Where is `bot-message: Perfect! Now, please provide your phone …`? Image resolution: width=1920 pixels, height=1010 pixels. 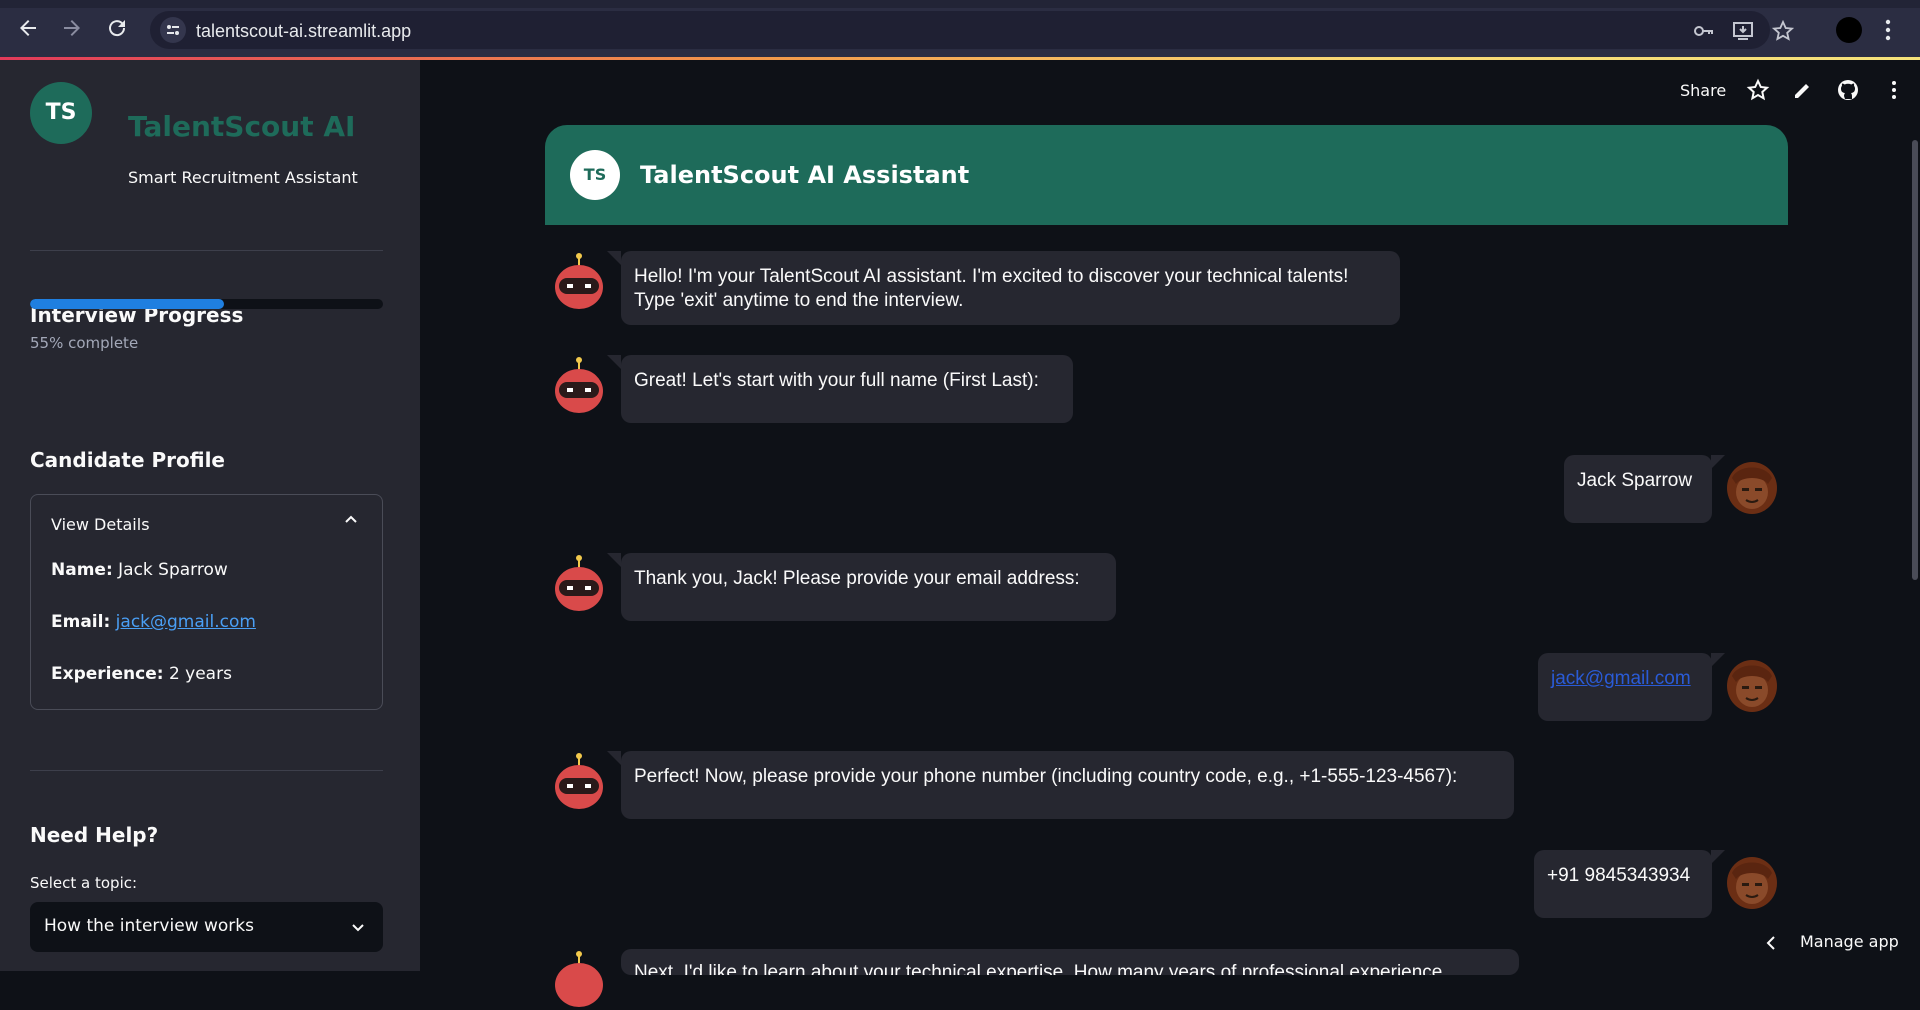 bot-message: Perfect! Now, please provide your phone … is located at coordinates (1067, 785).